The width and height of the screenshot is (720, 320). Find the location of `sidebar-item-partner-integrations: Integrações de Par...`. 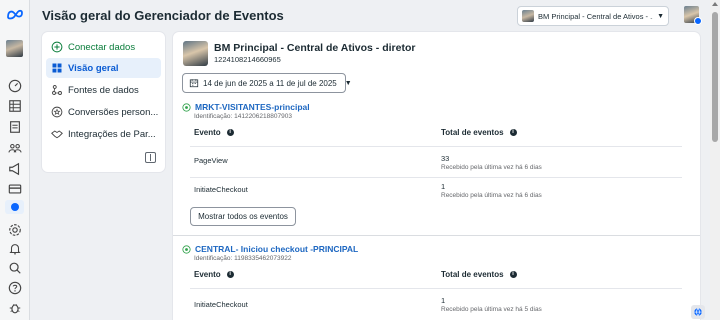

sidebar-item-partner-integrations: Integrações de Par... is located at coordinates (103, 134).